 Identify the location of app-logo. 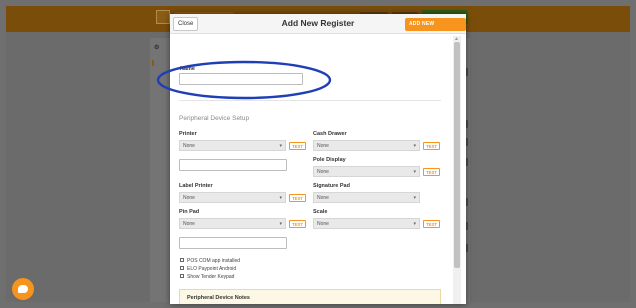
(163, 17).